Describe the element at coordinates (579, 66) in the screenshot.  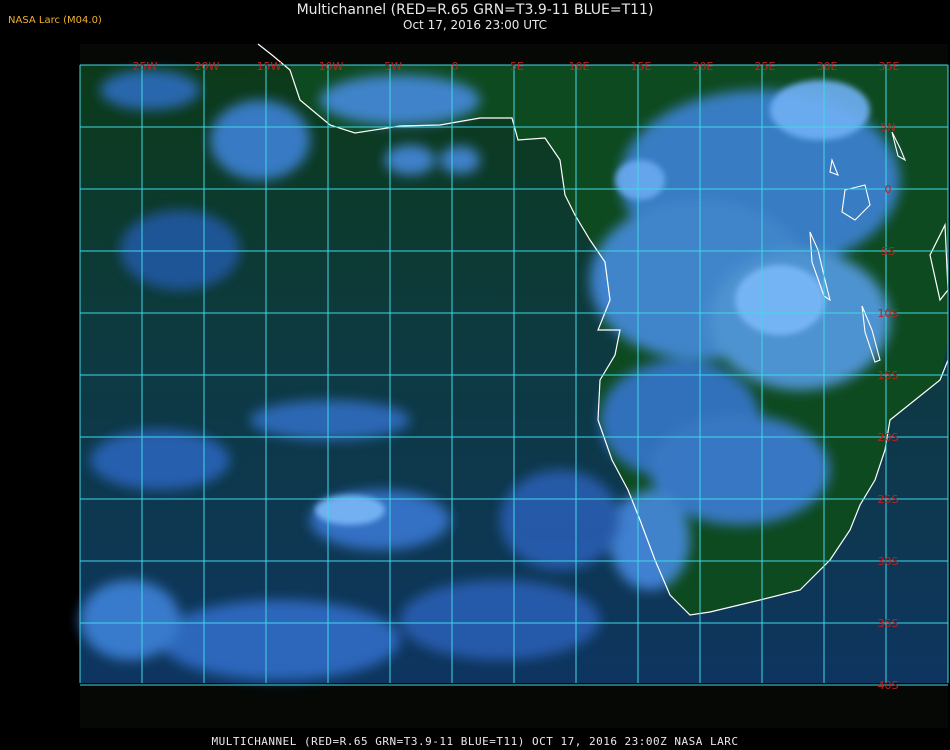
I see `lon-label: 10E` at that location.